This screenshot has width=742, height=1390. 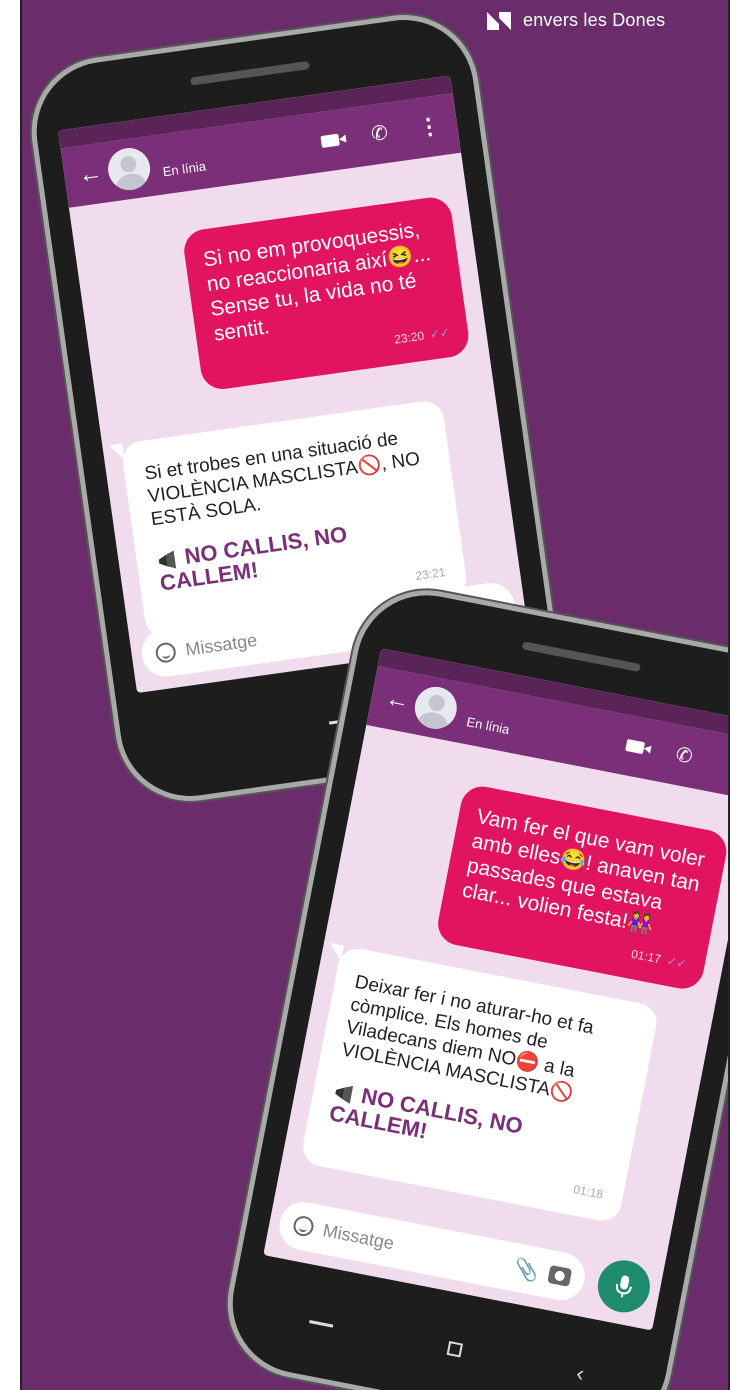 What do you see at coordinates (426, 1113) in the screenshot?
I see `slogan-text: NO CALLIS, NO CALLEM!` at bounding box center [426, 1113].